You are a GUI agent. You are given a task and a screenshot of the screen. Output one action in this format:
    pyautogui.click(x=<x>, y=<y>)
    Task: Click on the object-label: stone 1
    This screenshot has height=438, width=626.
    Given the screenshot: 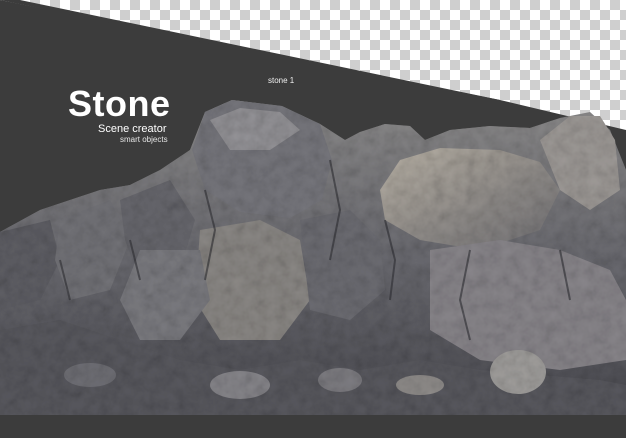 What is the action you would take?
    pyautogui.click(x=281, y=80)
    